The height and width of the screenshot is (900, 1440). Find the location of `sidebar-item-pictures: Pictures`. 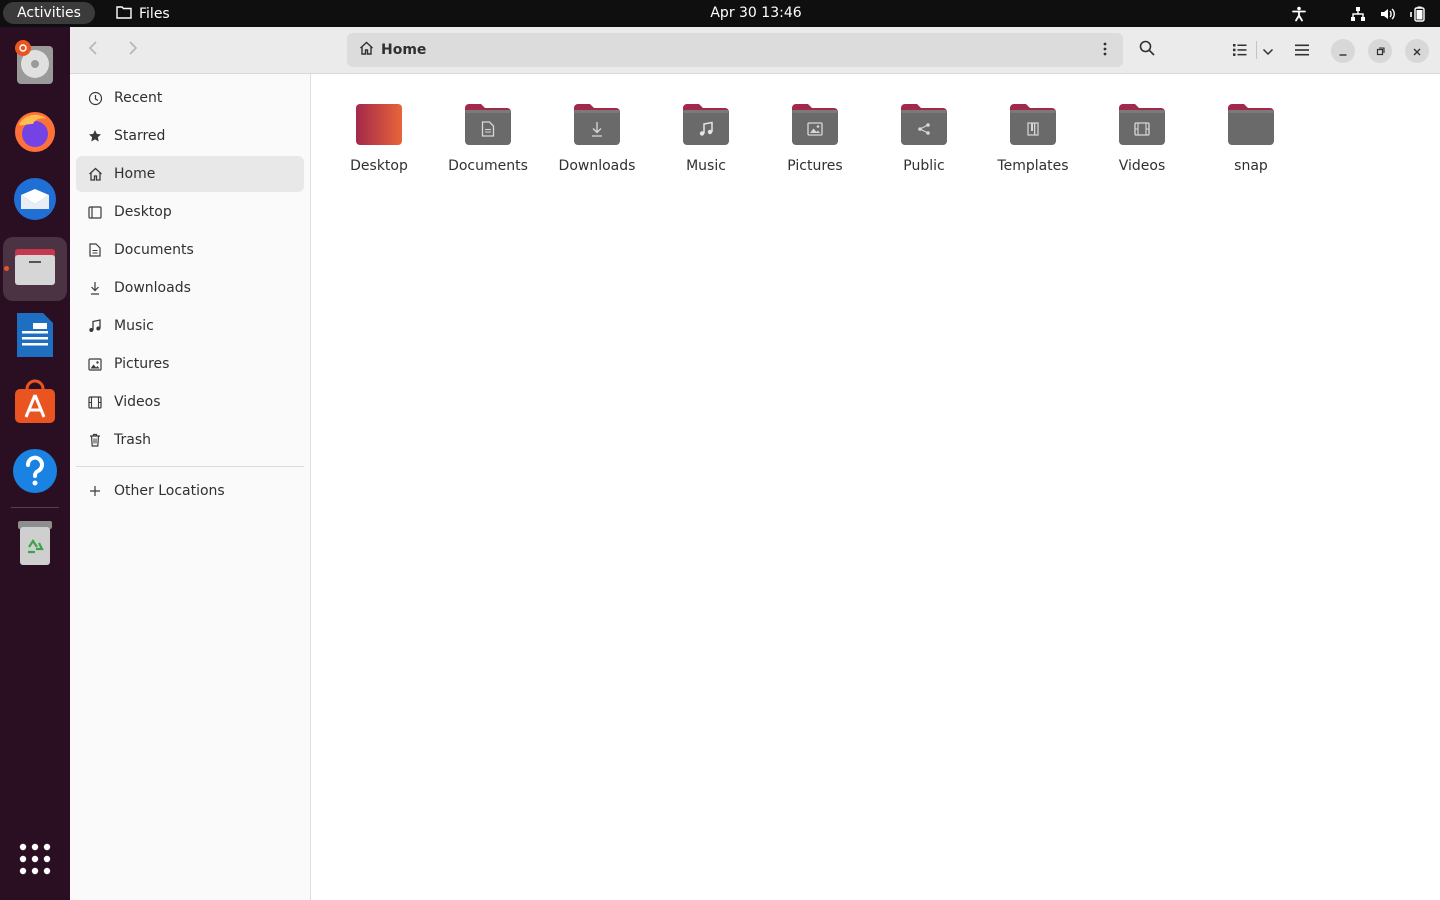

sidebar-item-pictures: Pictures is located at coordinates (190, 364).